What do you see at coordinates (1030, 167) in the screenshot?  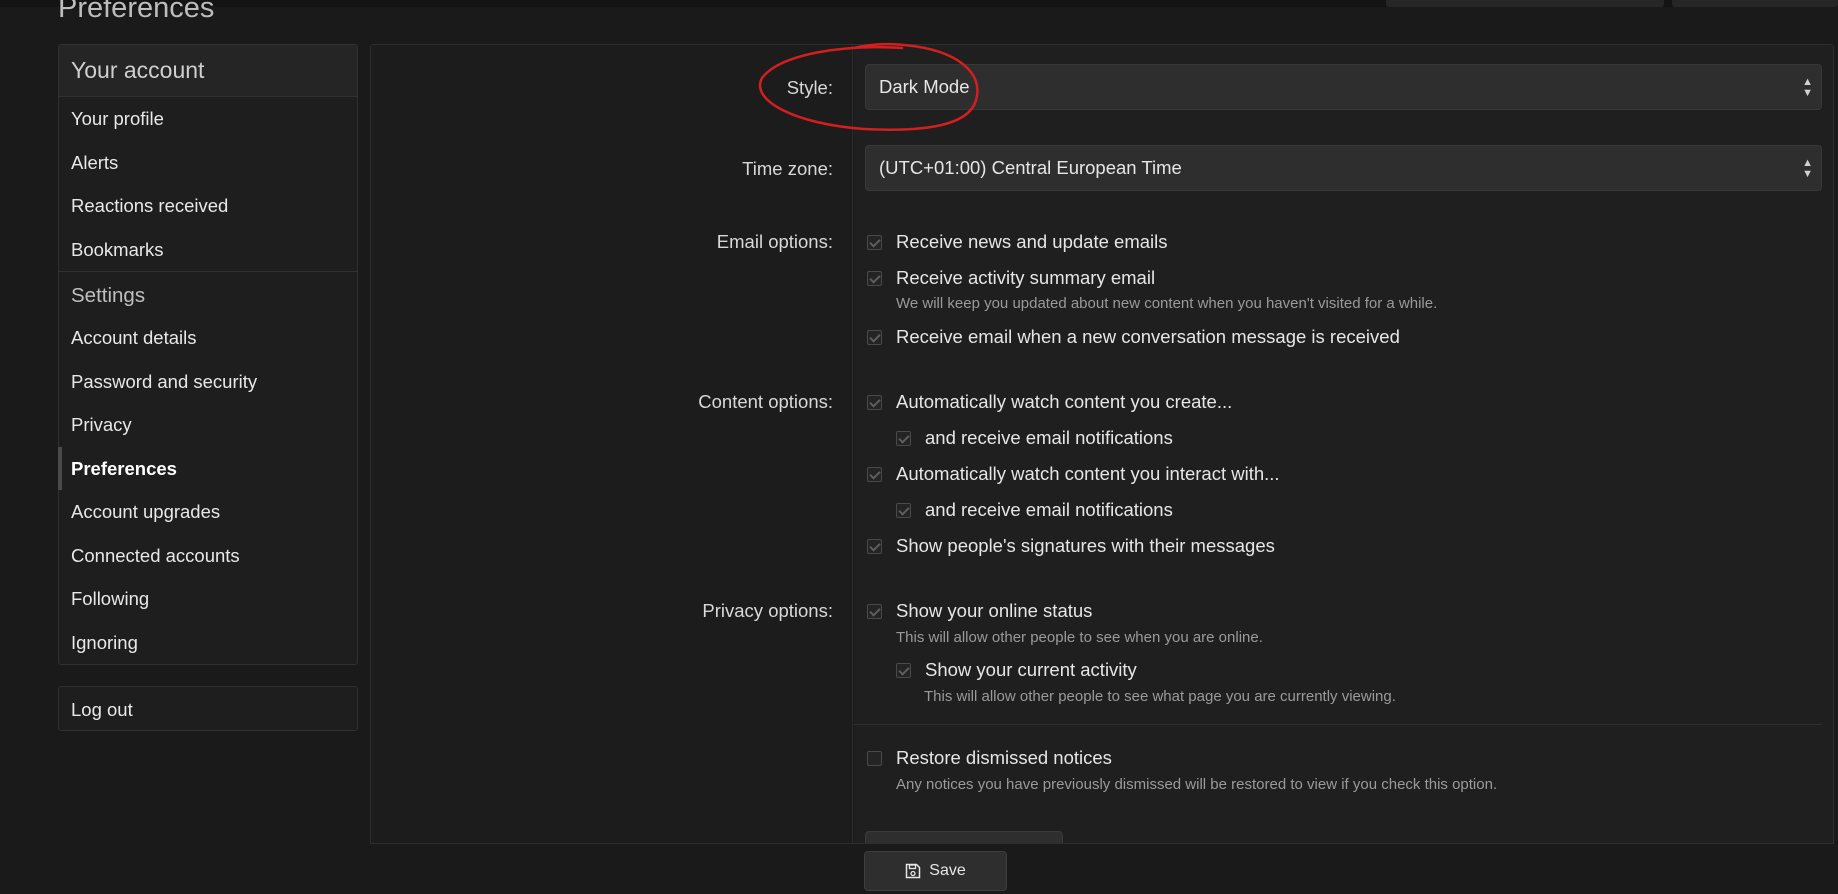 I see `timezone-select-value: (UTC+01:00) Central European Time` at bounding box center [1030, 167].